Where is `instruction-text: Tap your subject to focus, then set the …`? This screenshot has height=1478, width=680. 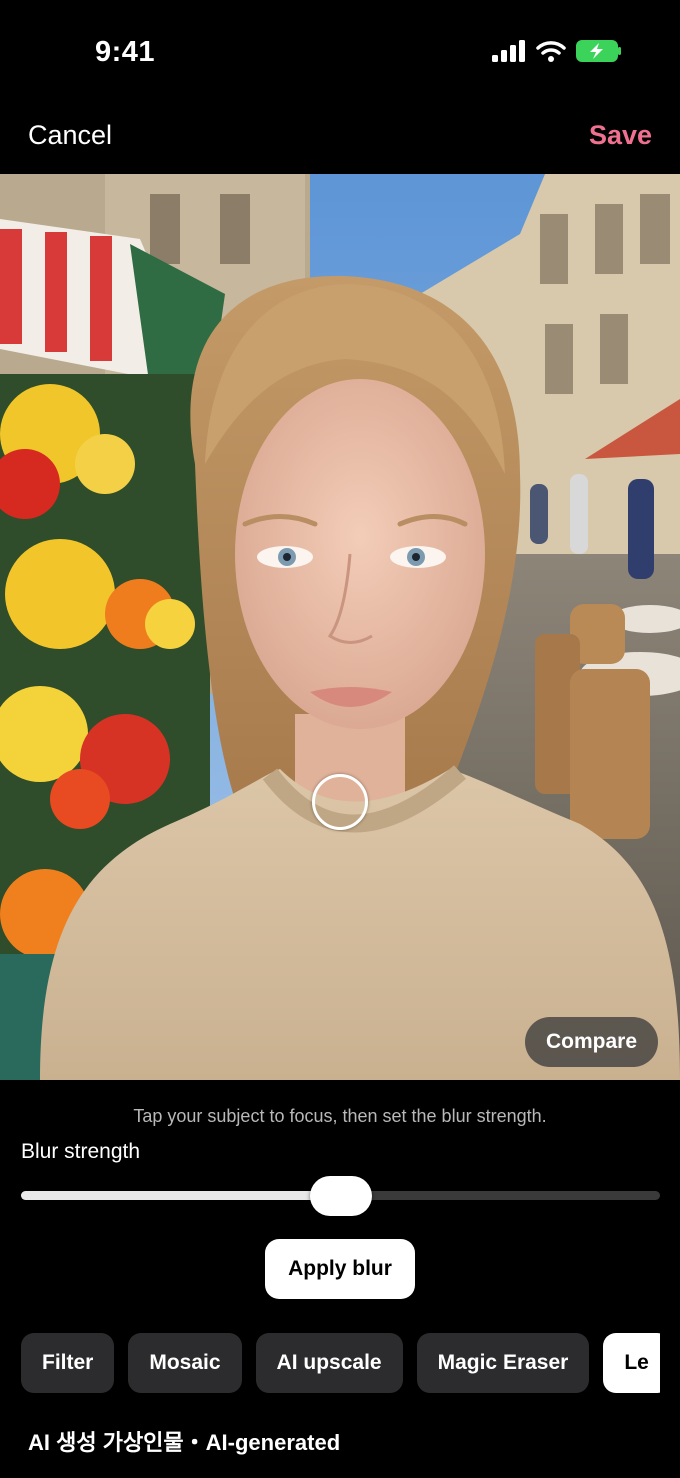 instruction-text: Tap your subject to focus, then set the … is located at coordinates (340, 1116).